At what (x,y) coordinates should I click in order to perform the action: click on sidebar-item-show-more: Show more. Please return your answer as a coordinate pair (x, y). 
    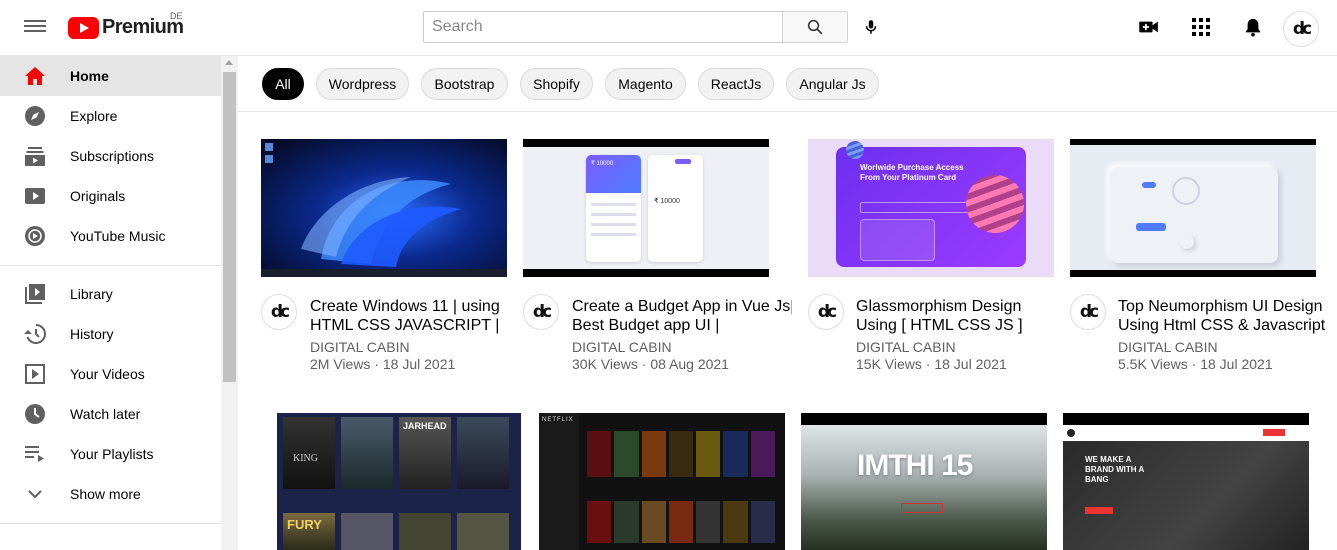
    Looking at the image, I should click on (110, 494).